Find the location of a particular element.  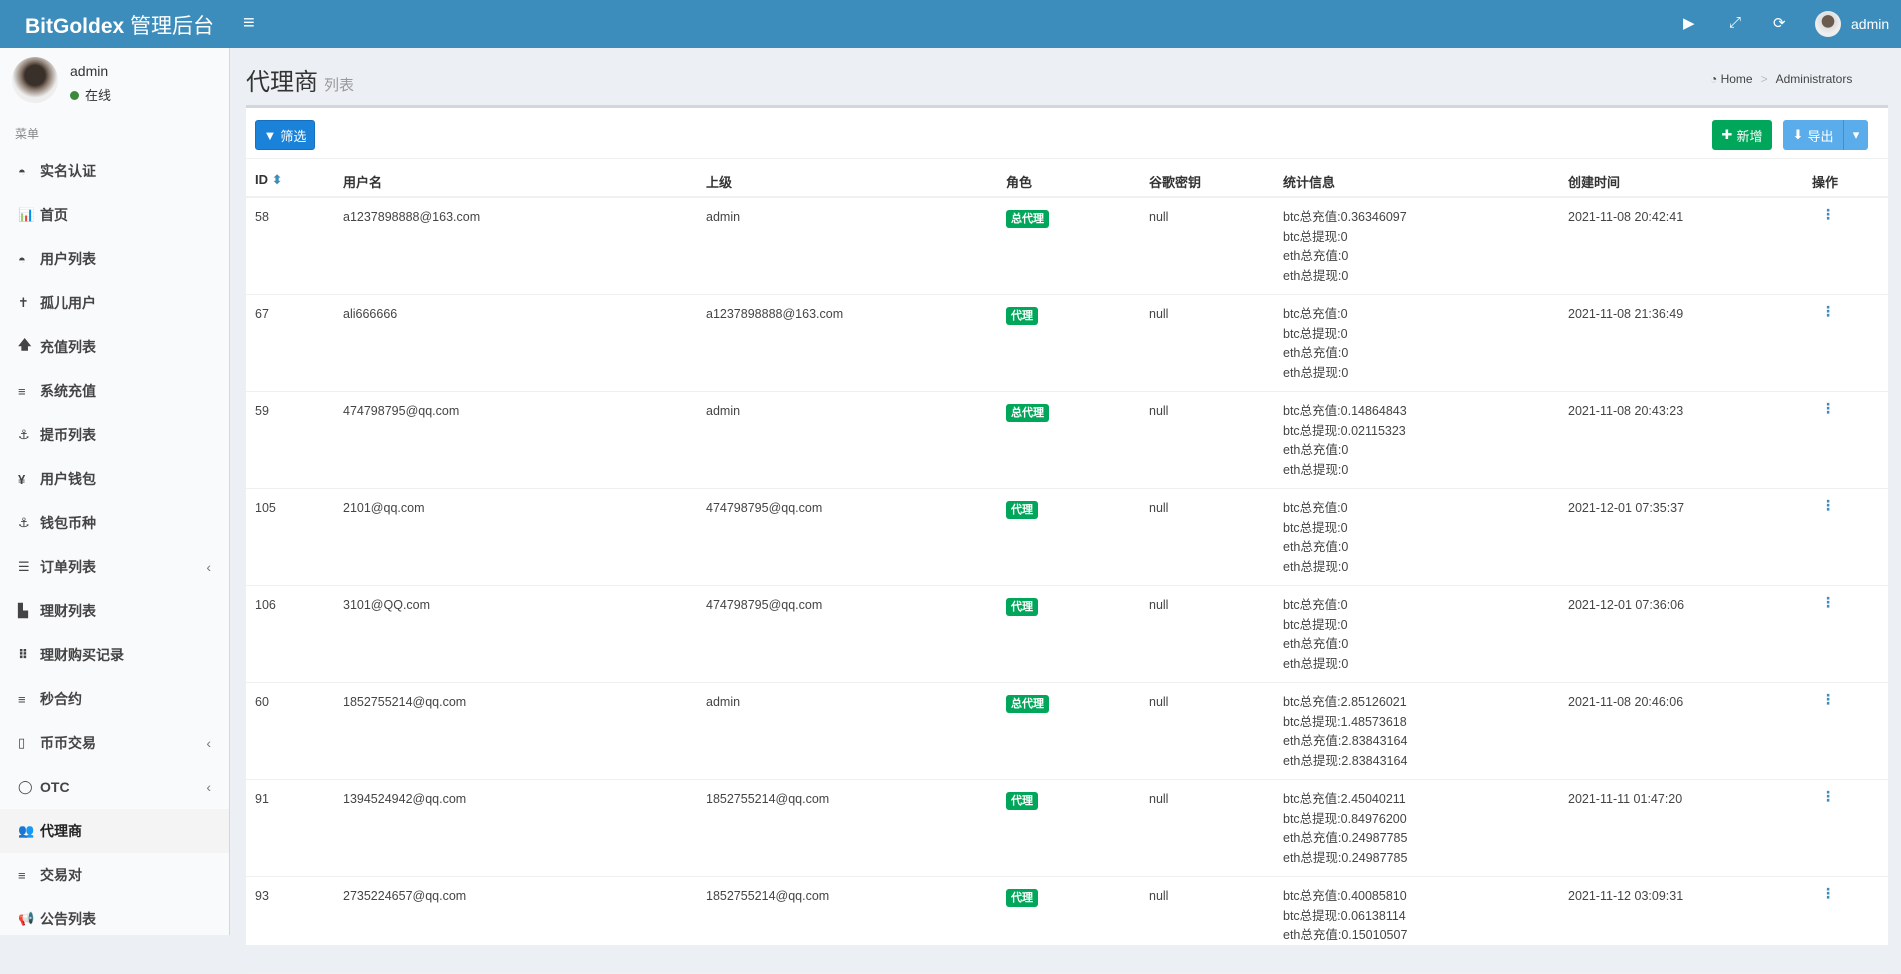

drupal-icon: ◓ is located at coordinates (22, 171).